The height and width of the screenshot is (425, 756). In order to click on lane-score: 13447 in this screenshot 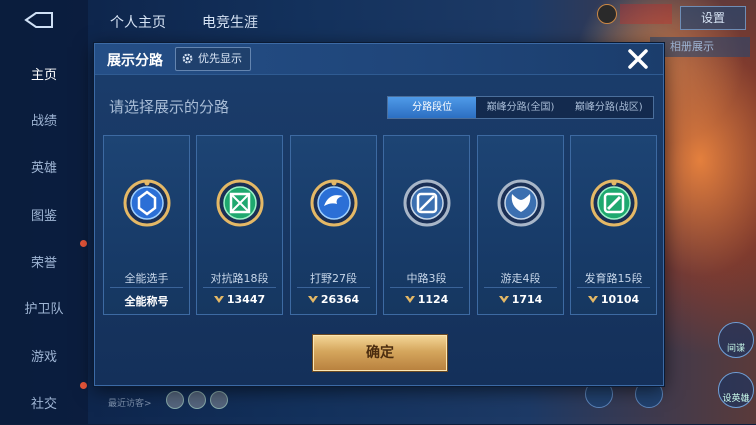, I will do `click(239, 299)`.